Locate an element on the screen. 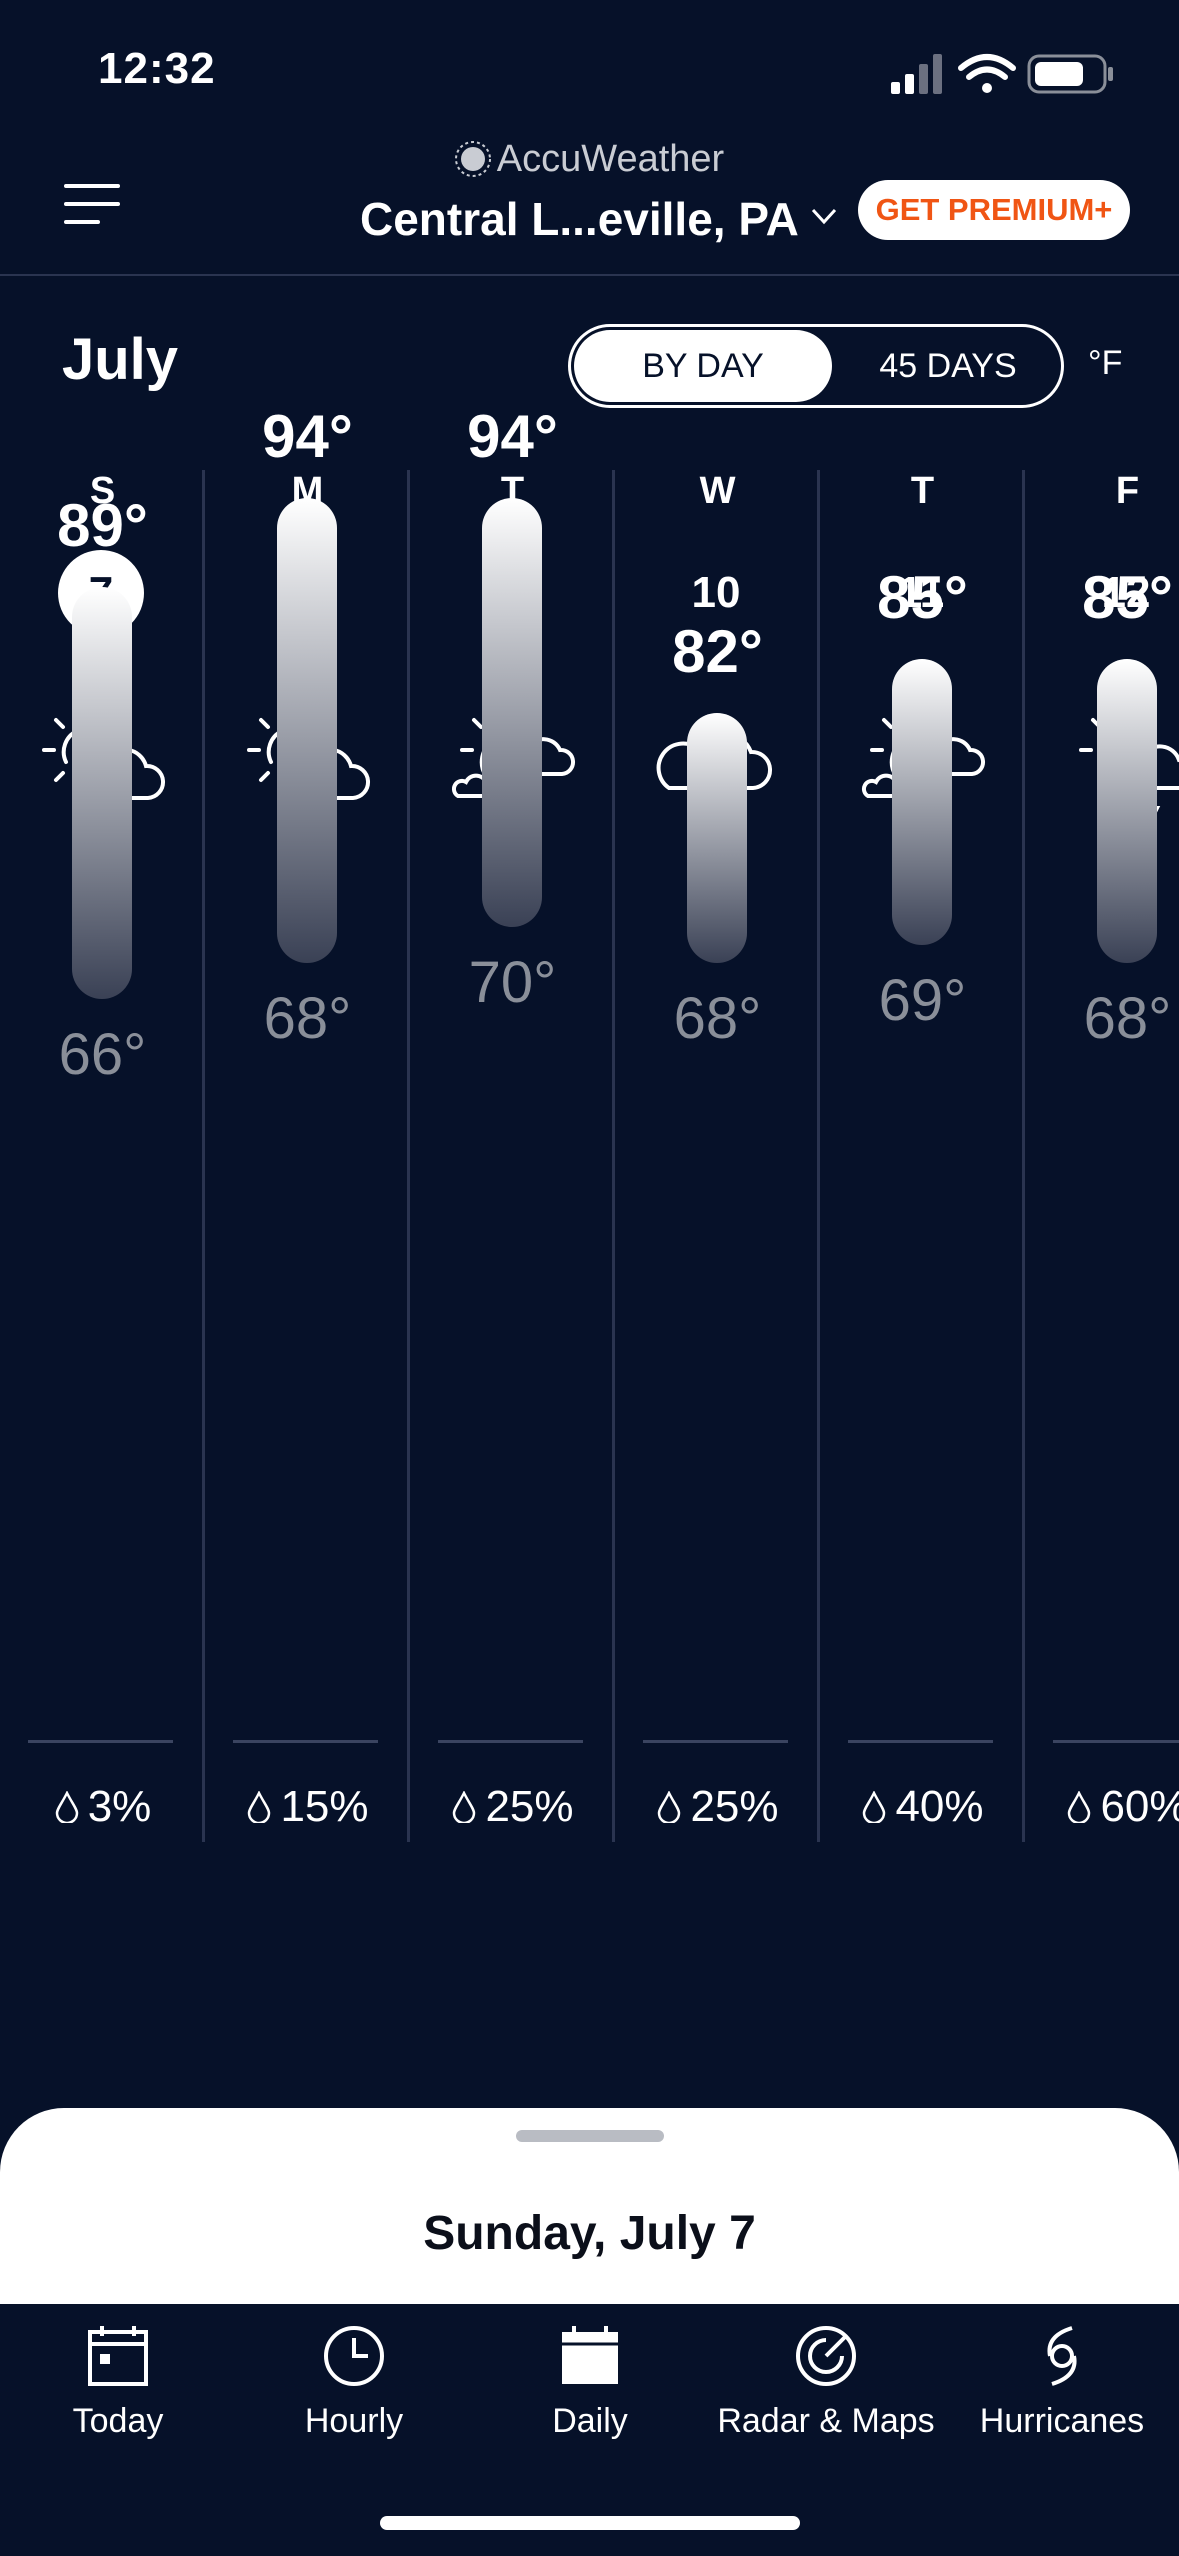 The width and height of the screenshot is (1179, 2556). view-toggle: BY DAY 45 DAYS is located at coordinates (816, 366).